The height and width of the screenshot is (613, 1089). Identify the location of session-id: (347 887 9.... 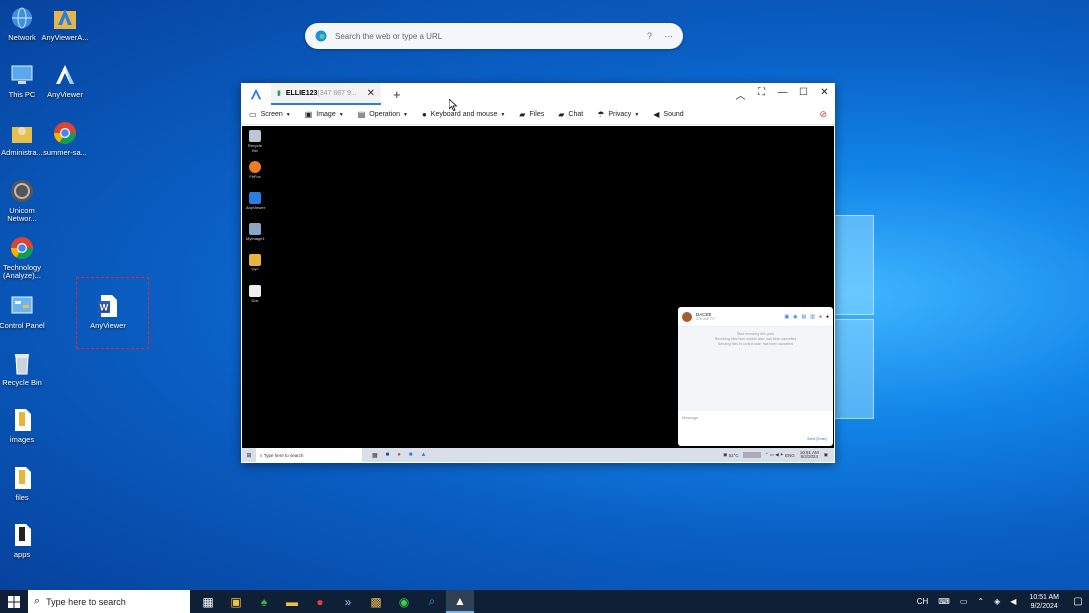
(337, 93).